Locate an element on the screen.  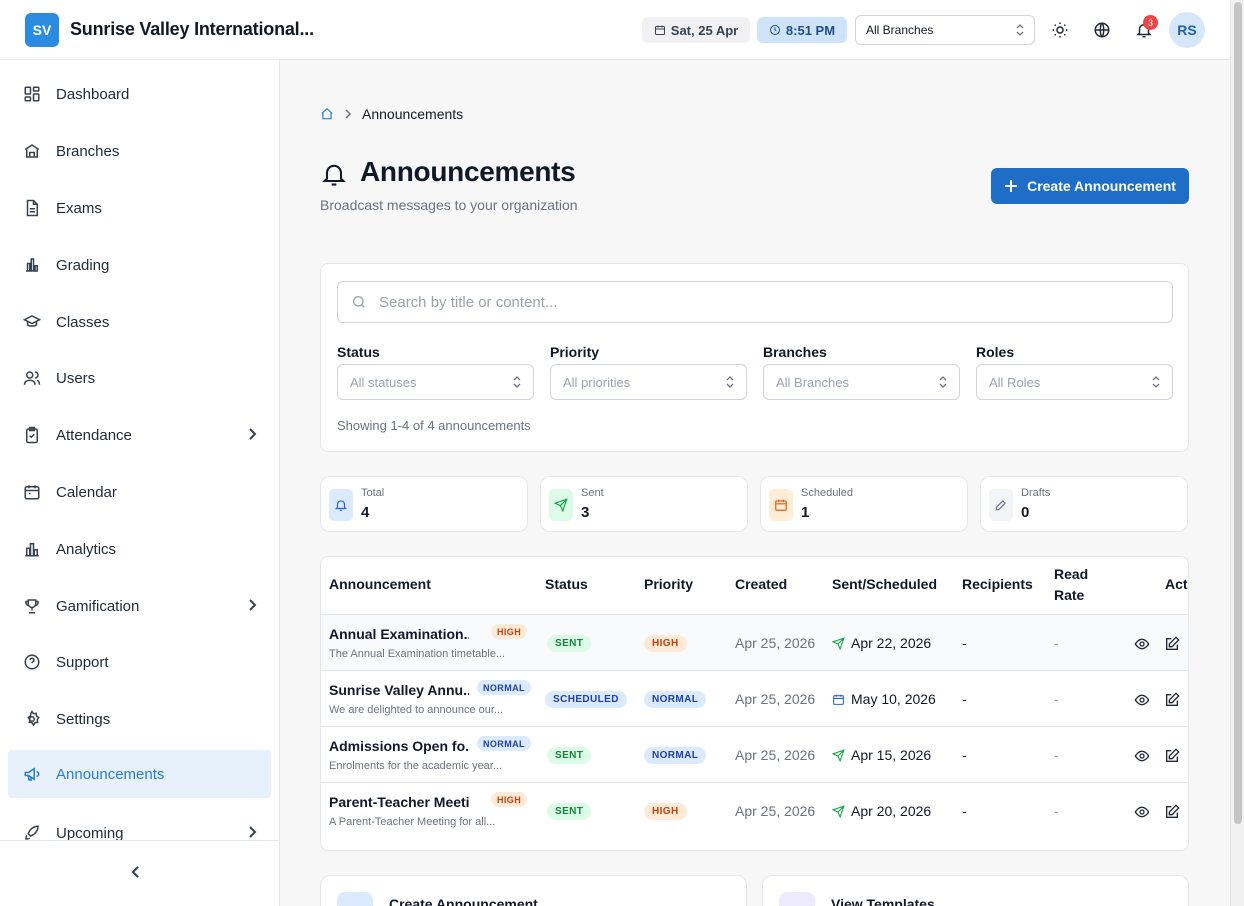
sidebar-item-label: Branches is located at coordinates (88, 151).